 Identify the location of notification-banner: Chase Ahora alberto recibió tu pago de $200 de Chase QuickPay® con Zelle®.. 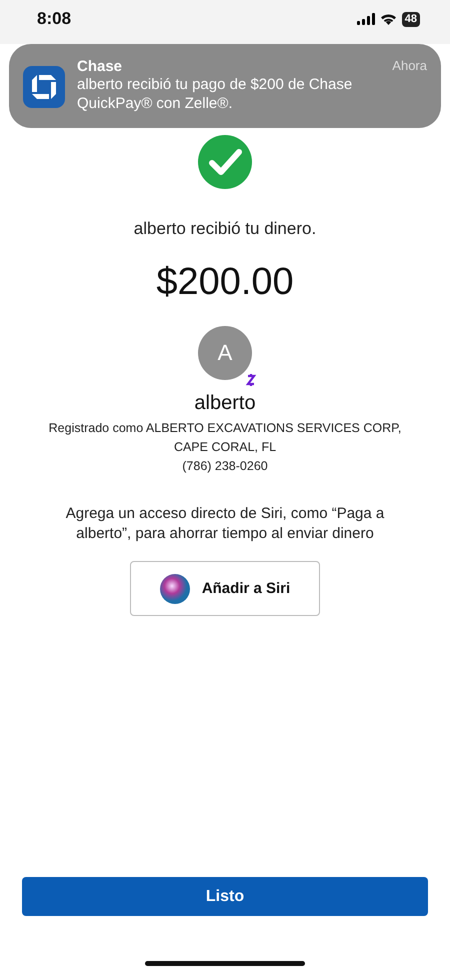
(225, 86).